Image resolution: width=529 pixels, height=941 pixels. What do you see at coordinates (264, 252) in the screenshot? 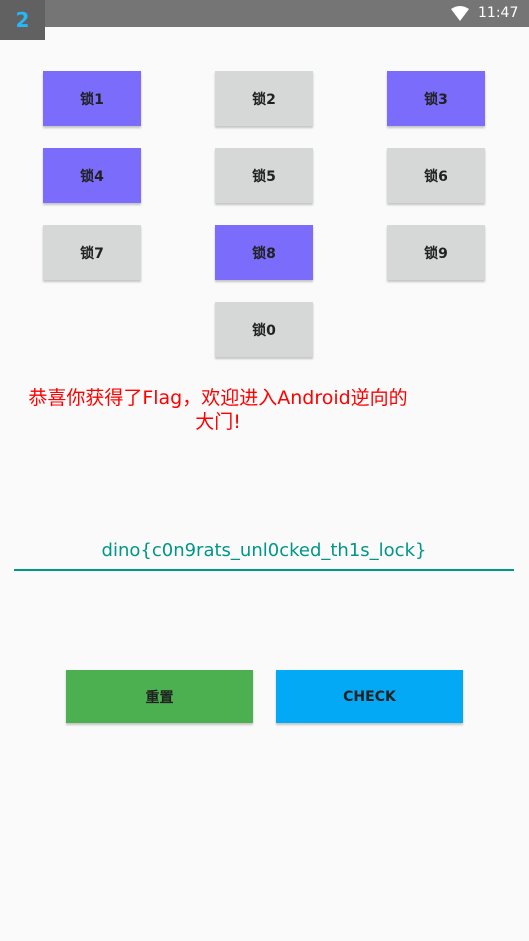
I see `lock-button-8: 锁8` at bounding box center [264, 252].